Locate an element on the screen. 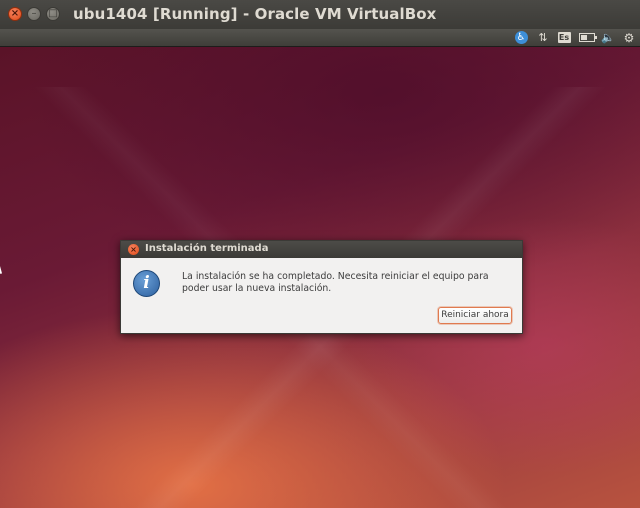  network-icon: ⇅ is located at coordinates (543, 37).